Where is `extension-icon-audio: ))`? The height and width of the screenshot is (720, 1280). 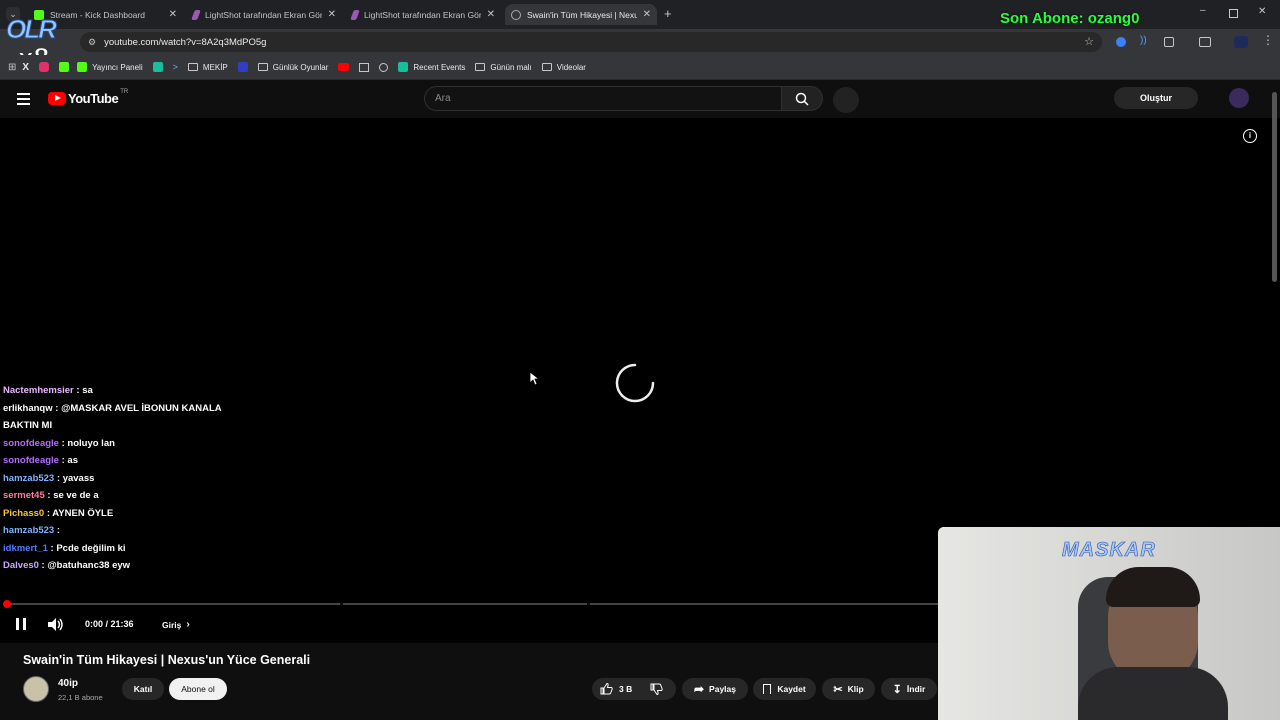 extension-icon-audio: )) is located at coordinates (1143, 40).